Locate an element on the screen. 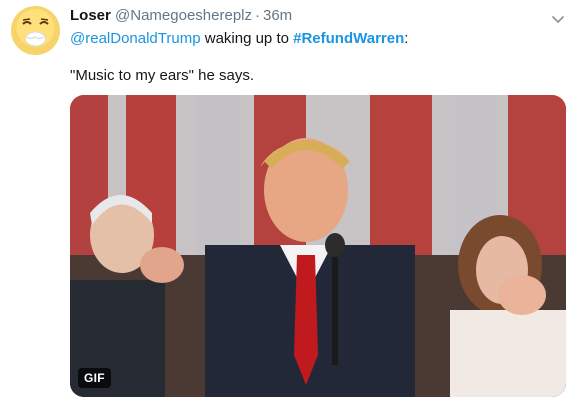 This screenshot has height=405, width=580. mention-link: @realDonaldTrump is located at coordinates (135, 38).